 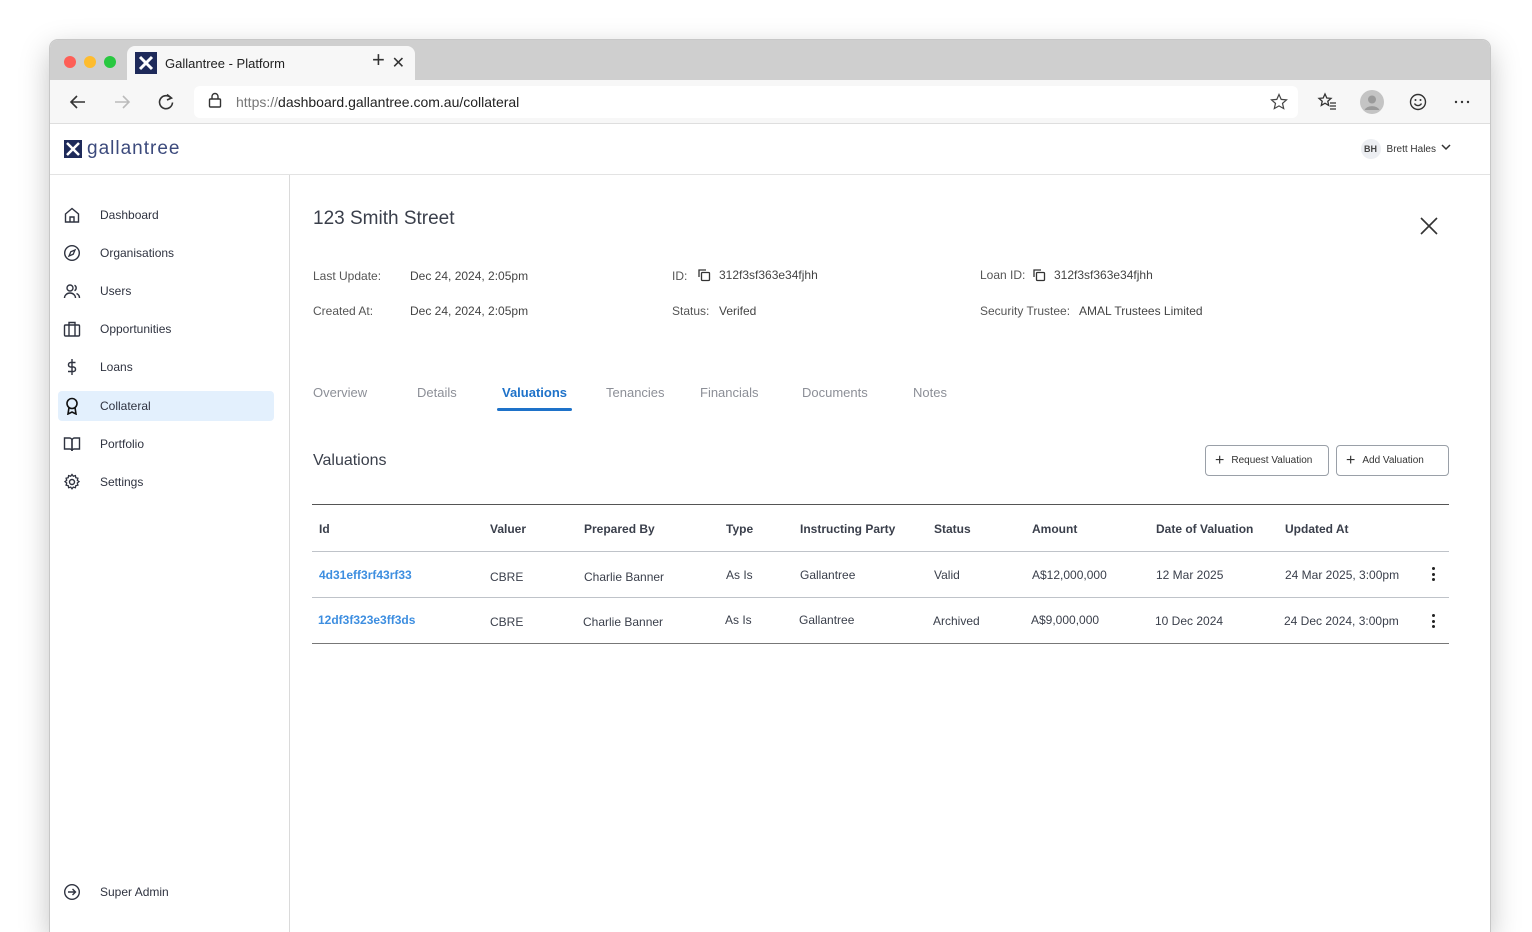 What do you see at coordinates (166, 215) in the screenshot?
I see `sidebar-item-dashboard: Dashboard` at bounding box center [166, 215].